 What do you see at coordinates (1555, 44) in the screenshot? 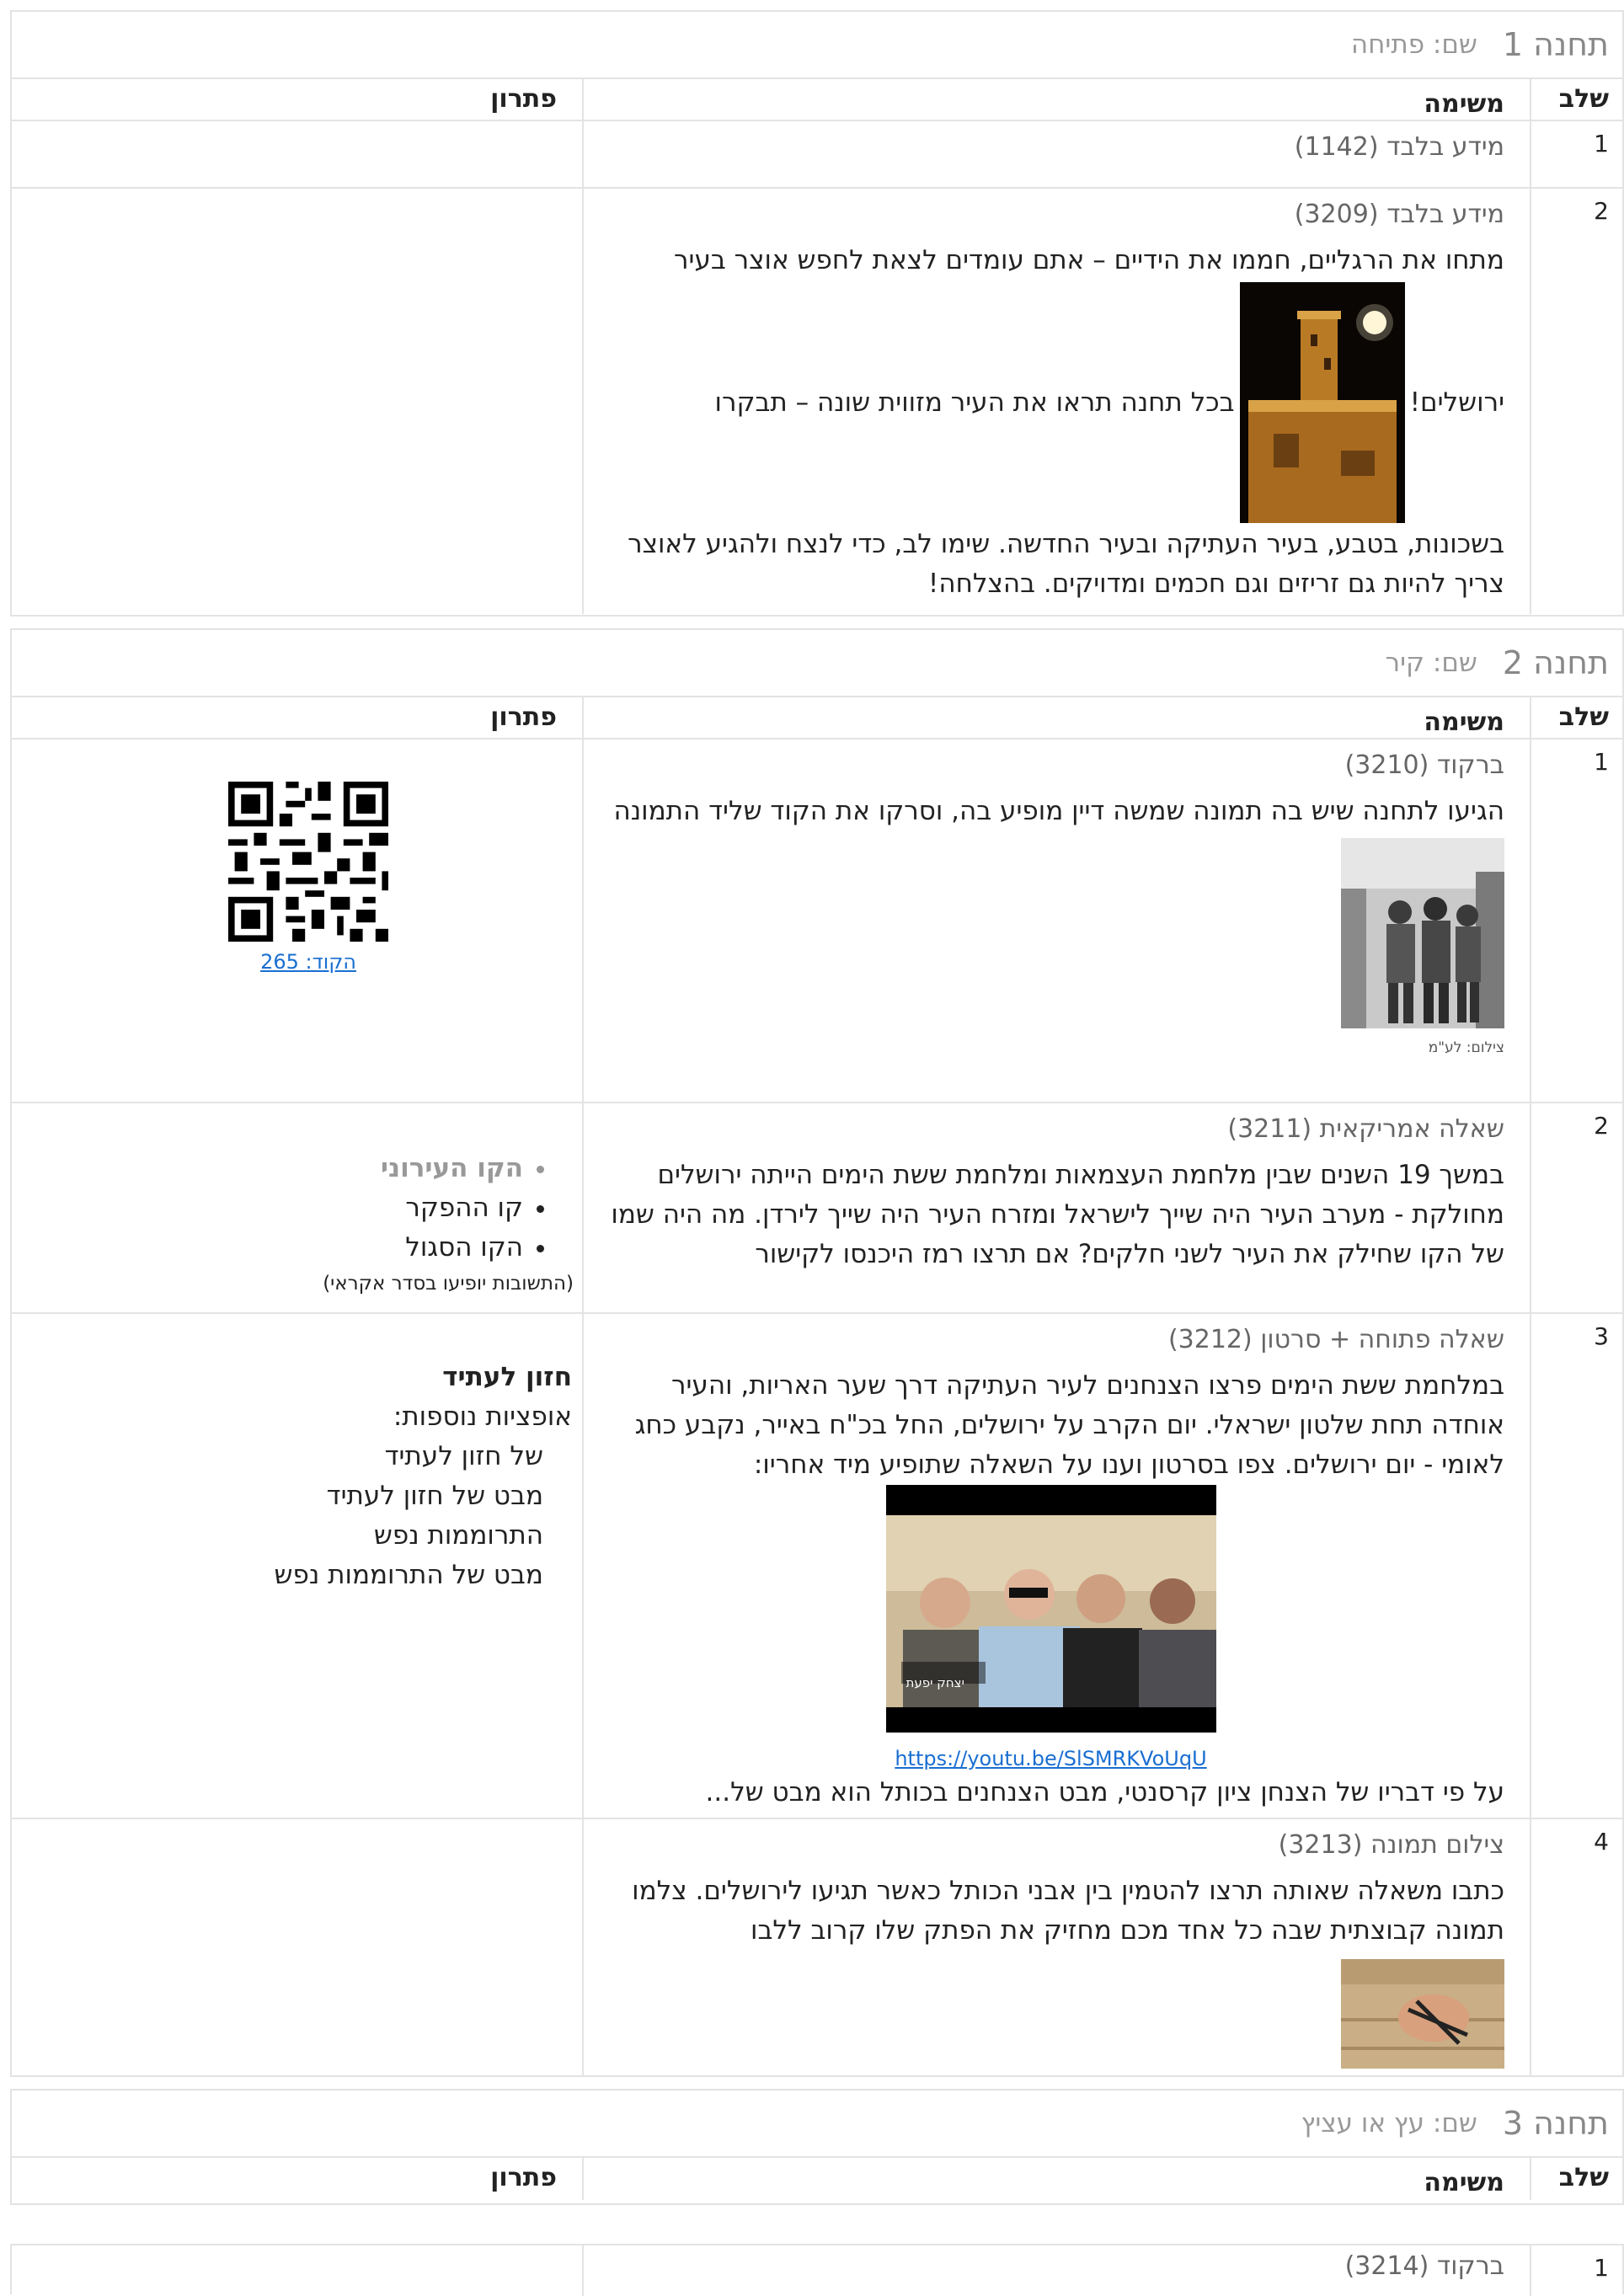
I see `station-title: תחנה 1` at bounding box center [1555, 44].